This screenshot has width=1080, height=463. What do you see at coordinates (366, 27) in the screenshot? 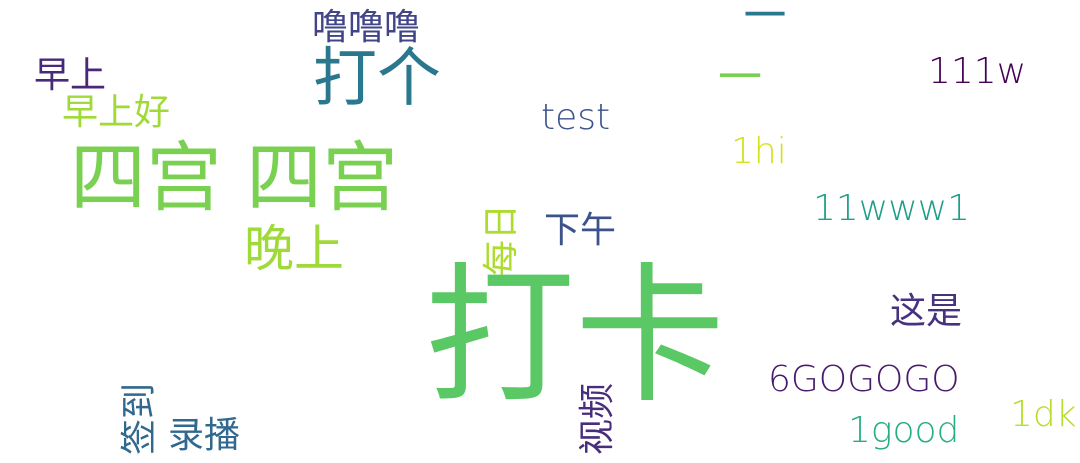
I see `word-lululu: 噜噜噜` at bounding box center [366, 27].